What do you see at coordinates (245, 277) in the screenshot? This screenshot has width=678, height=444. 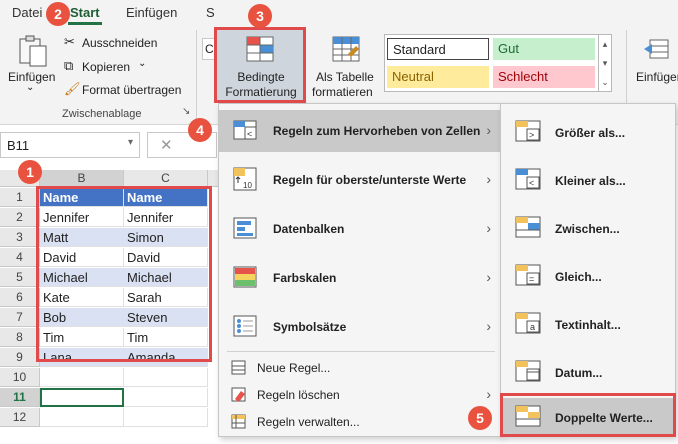 I see `color-scales-icon` at bounding box center [245, 277].